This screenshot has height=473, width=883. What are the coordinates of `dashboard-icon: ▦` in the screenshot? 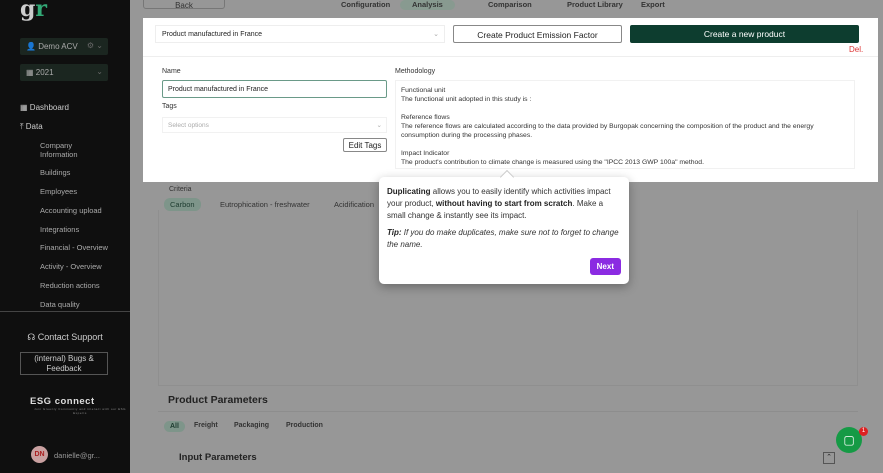 It's located at (24, 107).